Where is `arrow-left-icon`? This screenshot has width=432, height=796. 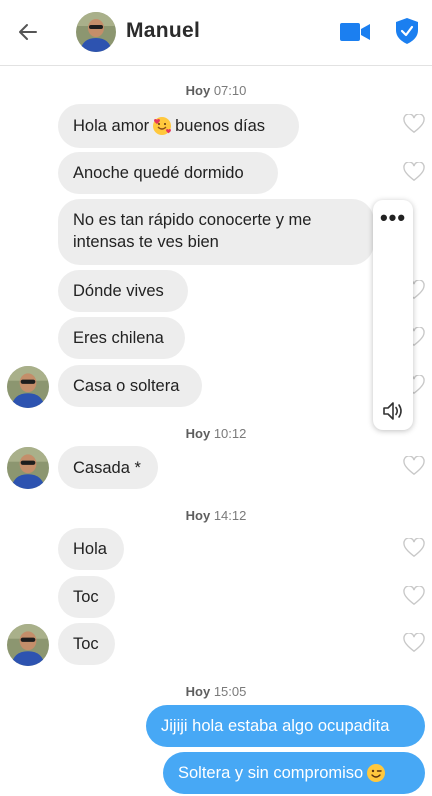
arrow-left-icon is located at coordinates (28, 32).